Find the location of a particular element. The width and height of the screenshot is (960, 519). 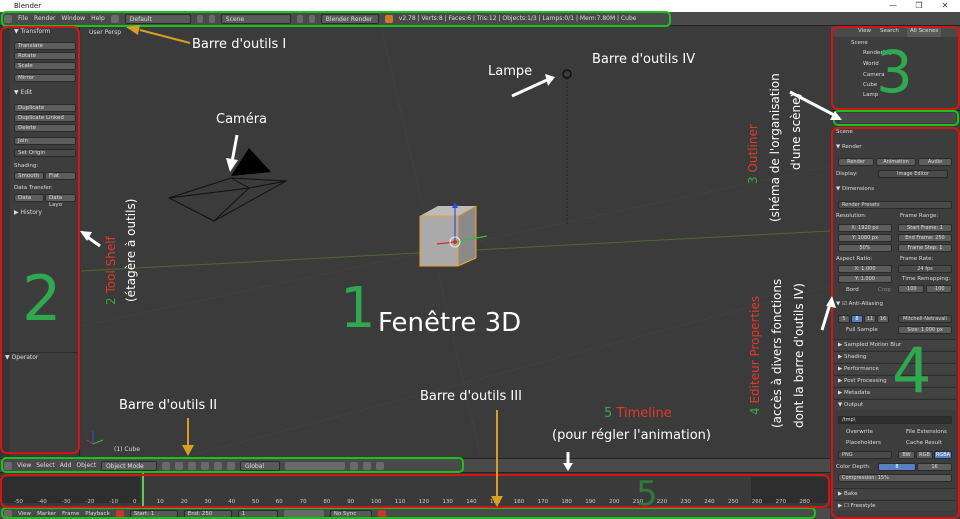

annotation-big-2: 2 is located at coordinates (42, 298).